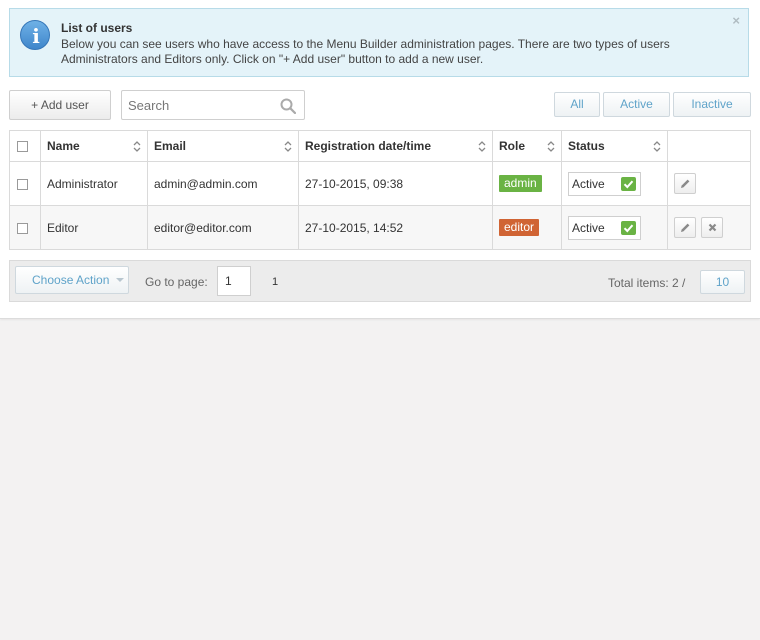  I want to click on column-header-status: Status, so click(614, 146).